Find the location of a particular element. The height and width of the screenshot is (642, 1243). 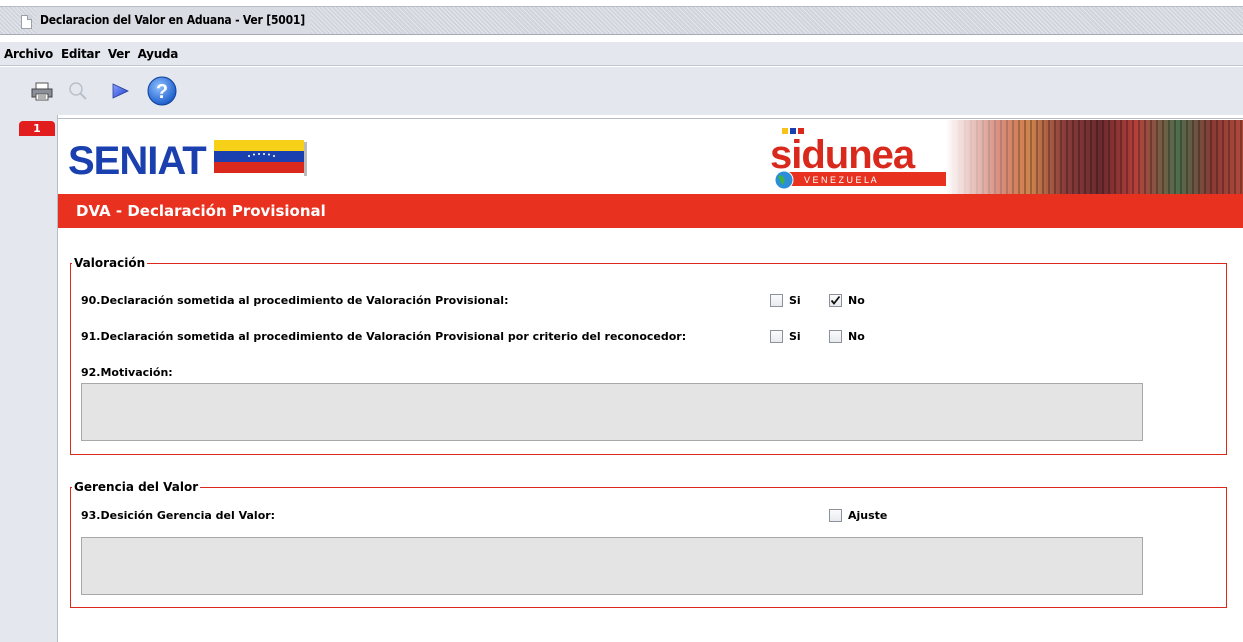

ajuste-label: Ajuste is located at coordinates (868, 515).